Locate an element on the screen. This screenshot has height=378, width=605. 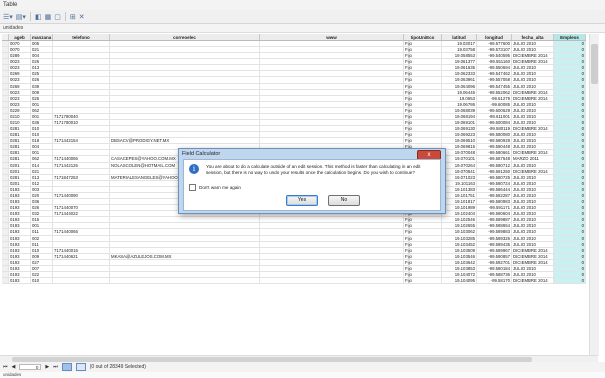
cell-latitud: 19.070048 is located at coordinates (459, 153).